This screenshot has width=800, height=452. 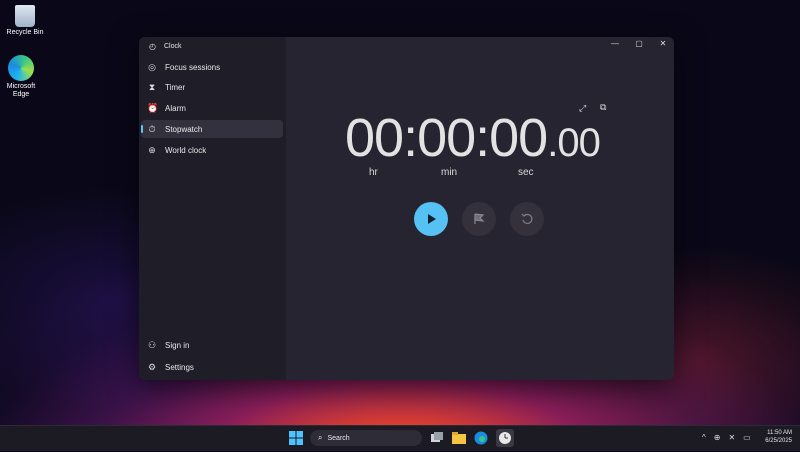 I want to click on flag-icon, so click(x=479, y=218).